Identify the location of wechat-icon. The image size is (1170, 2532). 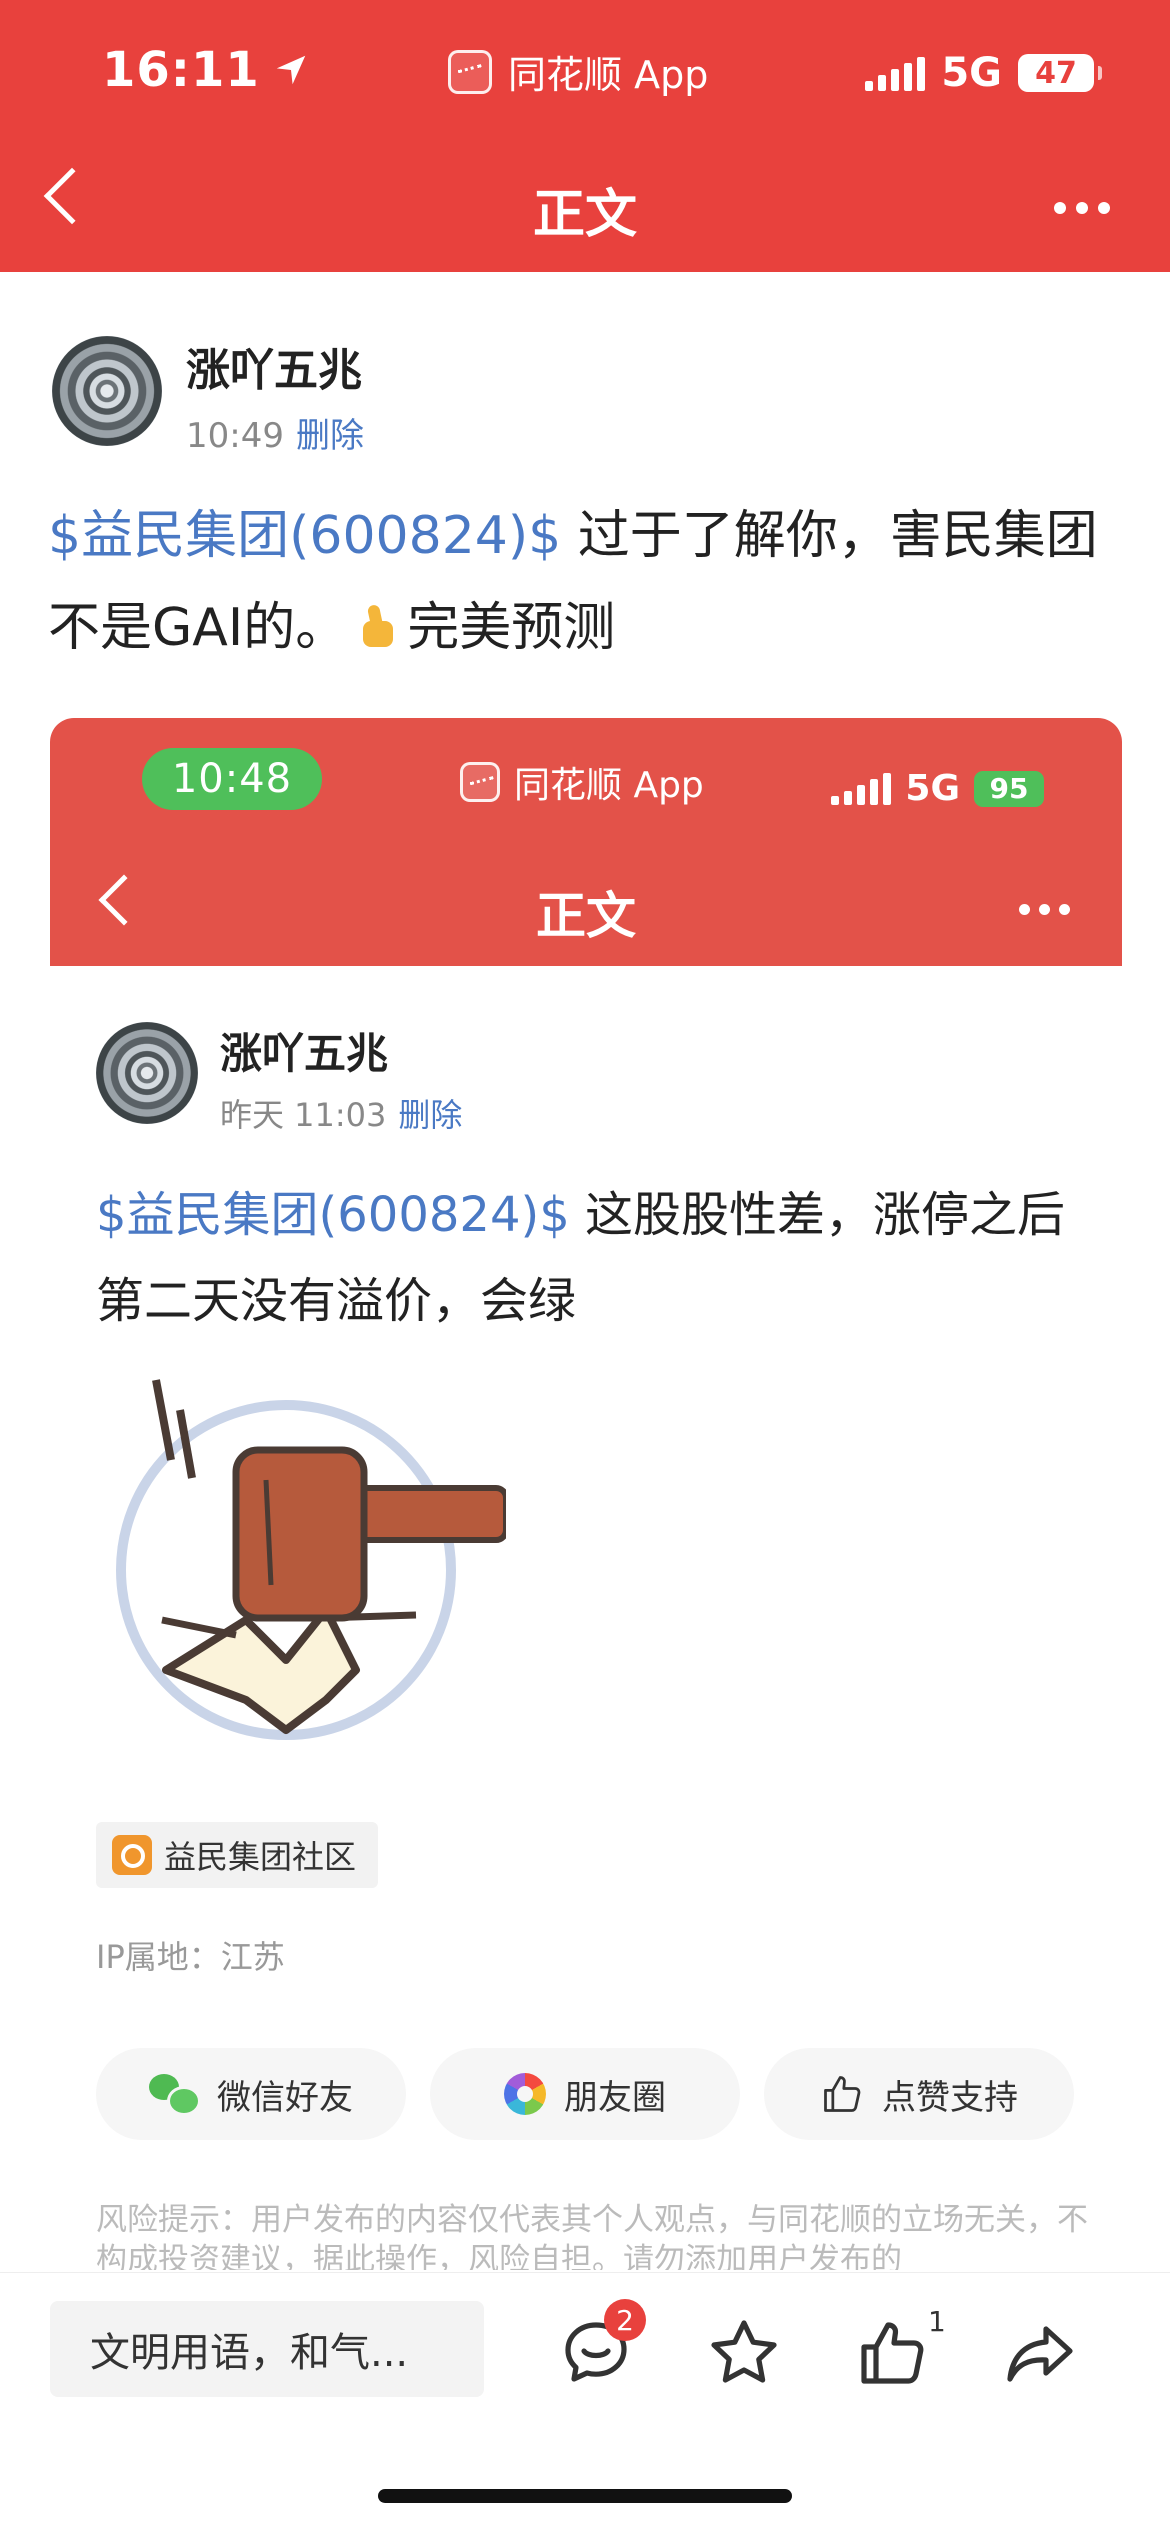
(175, 2095).